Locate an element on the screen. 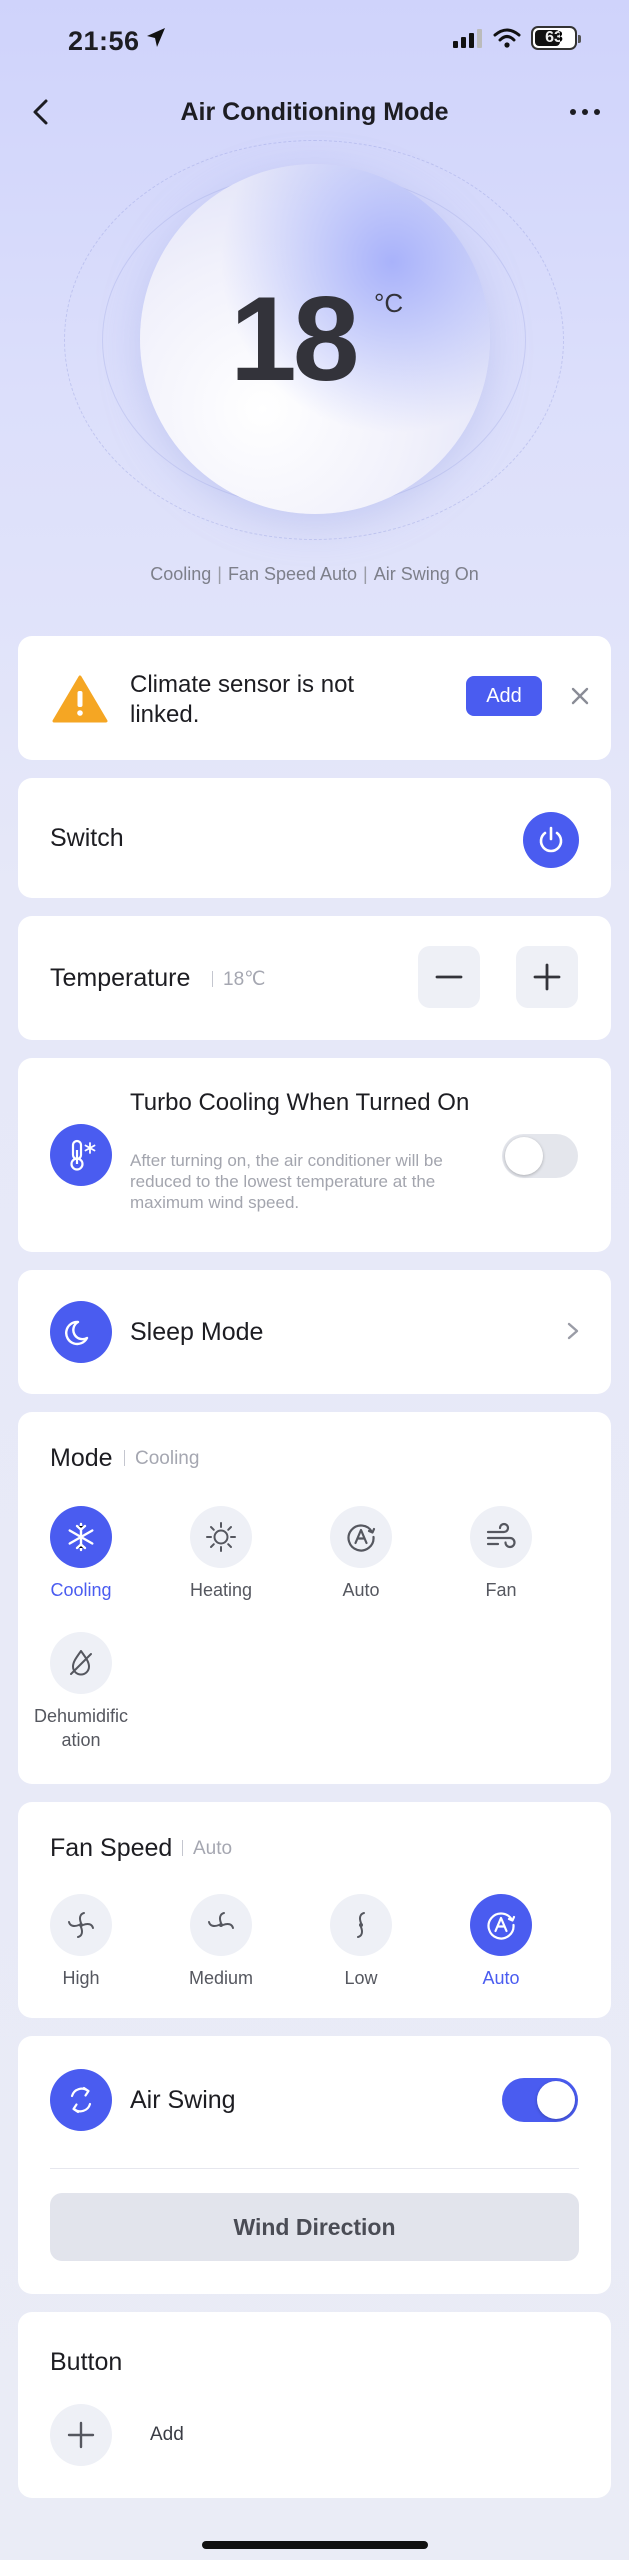  close-icon is located at coordinates (580, 696).